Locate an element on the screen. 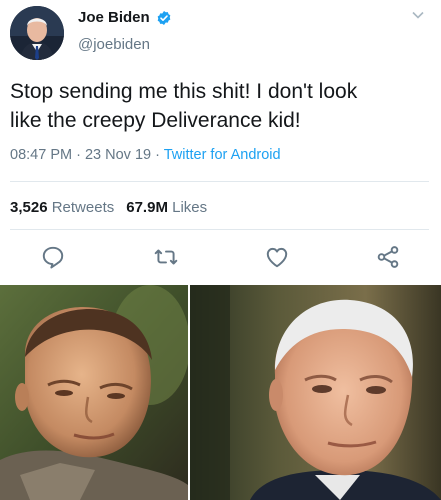 The width and height of the screenshot is (441, 500). avatar is located at coordinates (37, 33).